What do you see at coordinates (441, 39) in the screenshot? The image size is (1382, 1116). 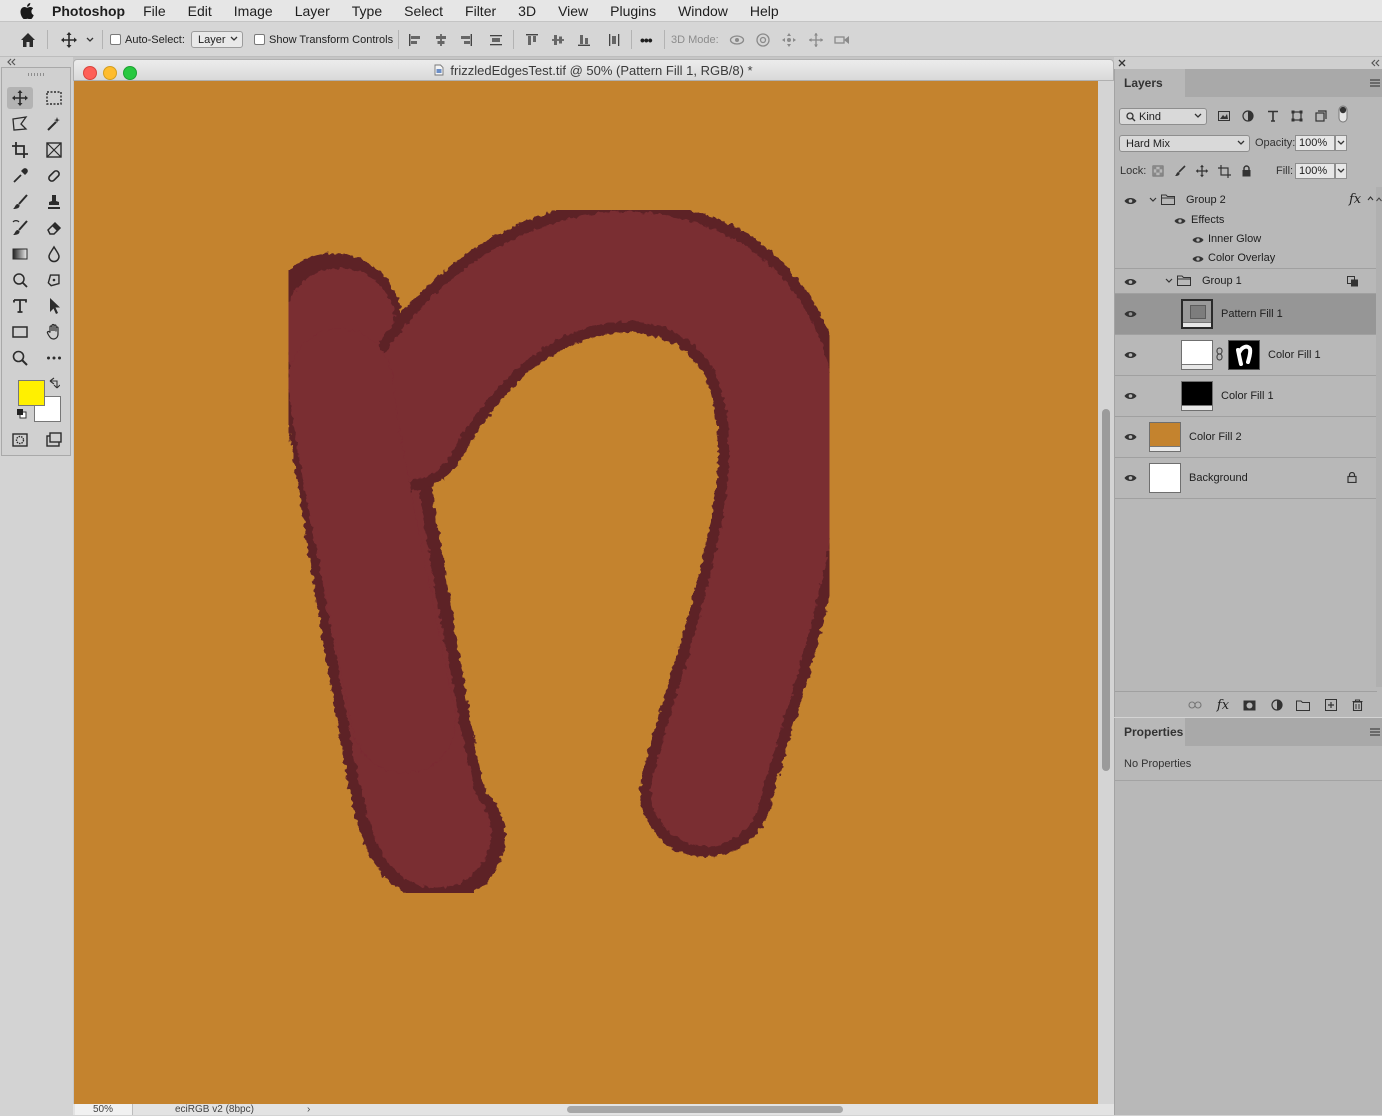 I see `align-horizontal-center-icon` at bounding box center [441, 39].